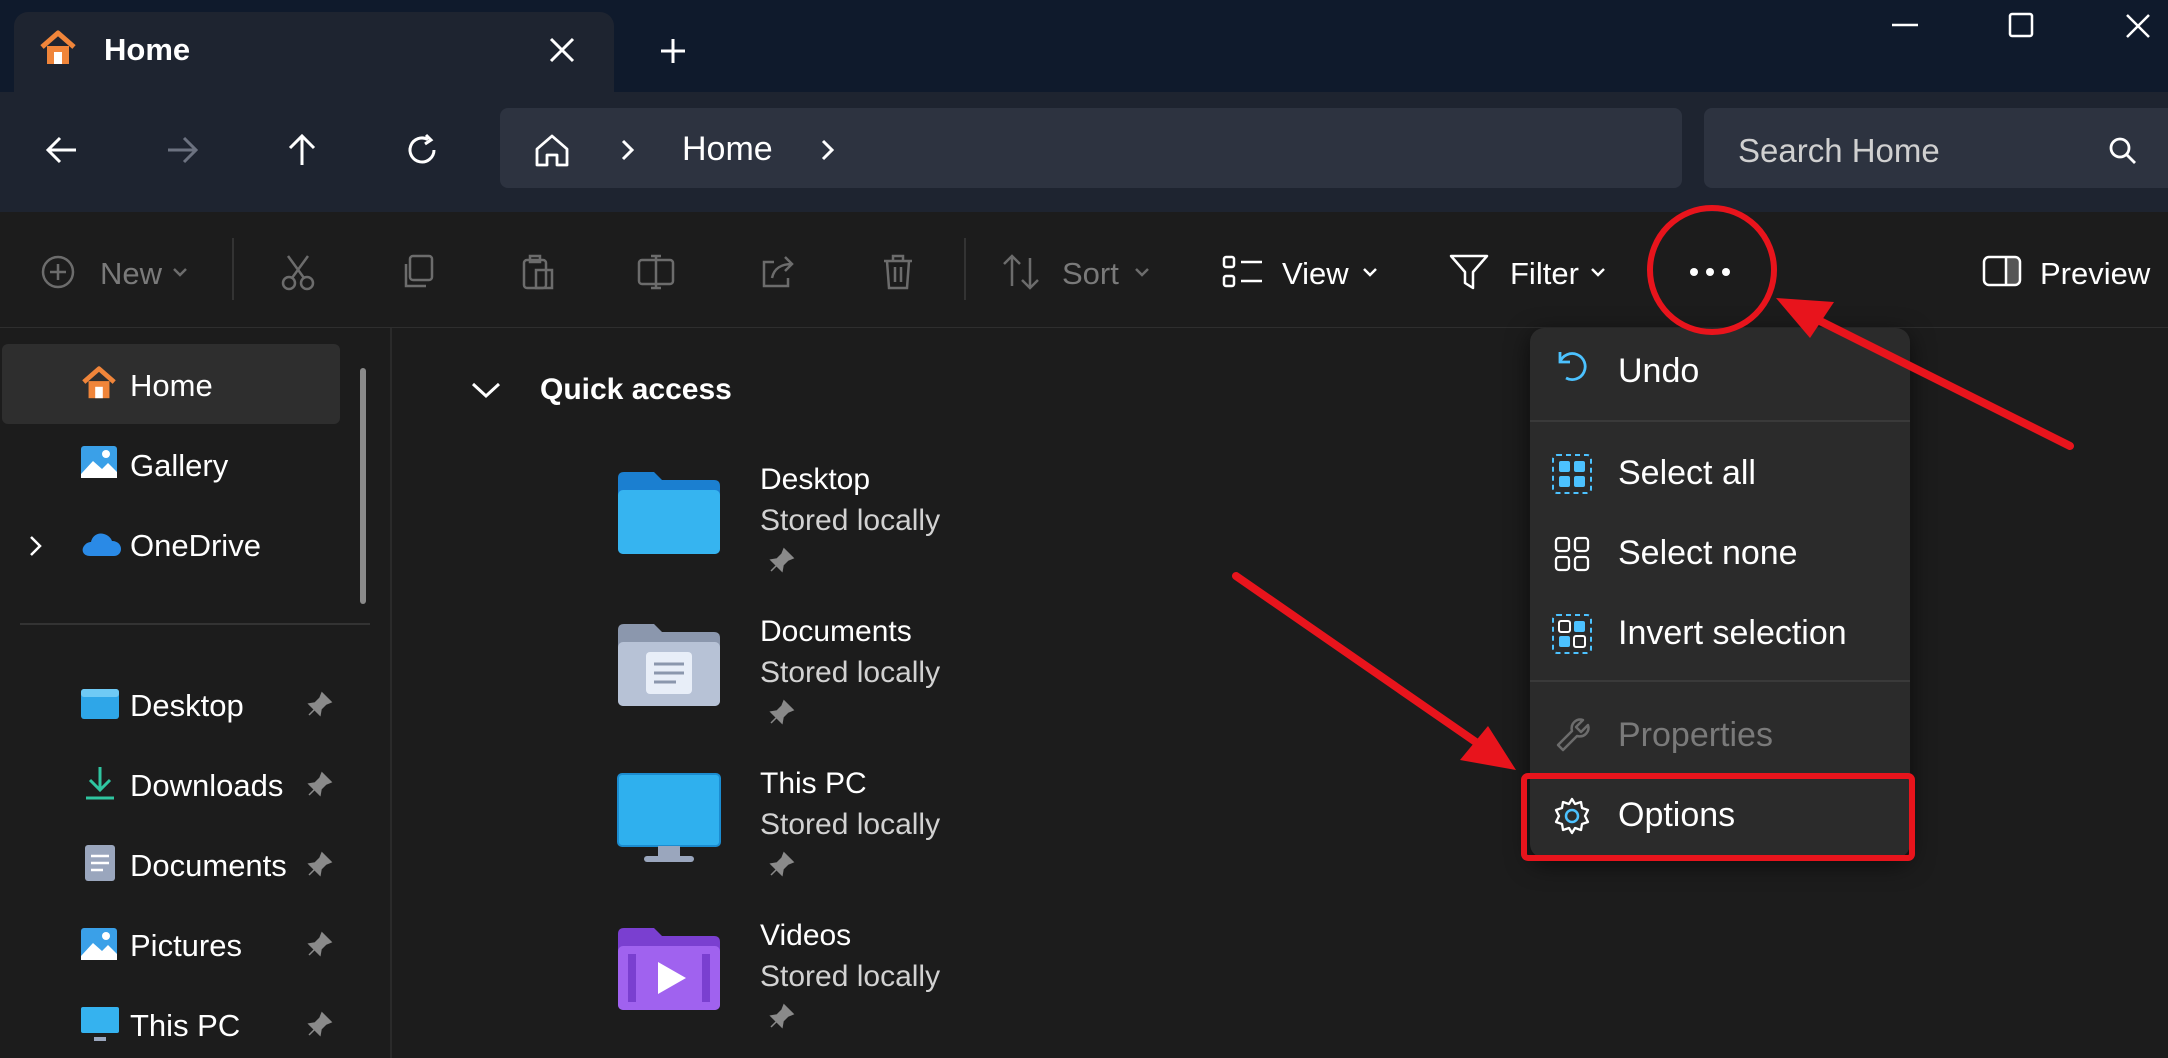 This screenshot has height=1058, width=2168. I want to click on annotation-highlight-box, so click(1718, 817).